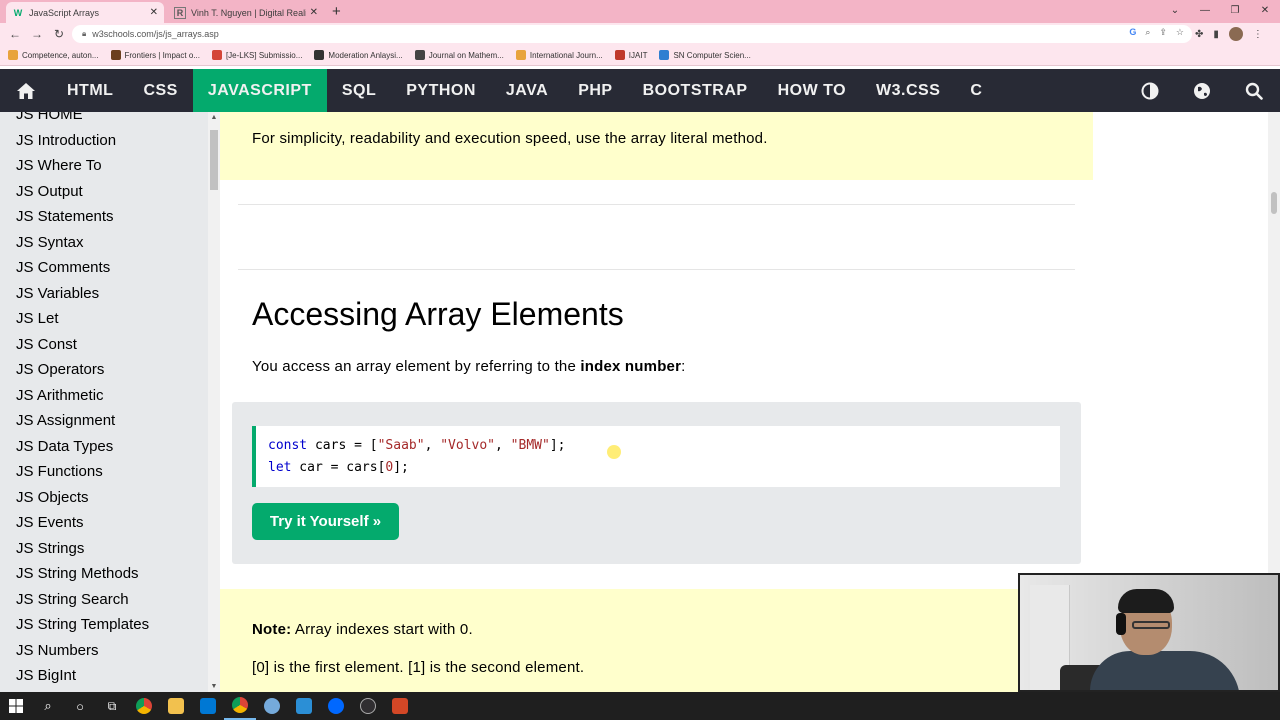  I want to click on sidebar-item-js-arithmetic: JS Arithmetic, so click(60, 395).